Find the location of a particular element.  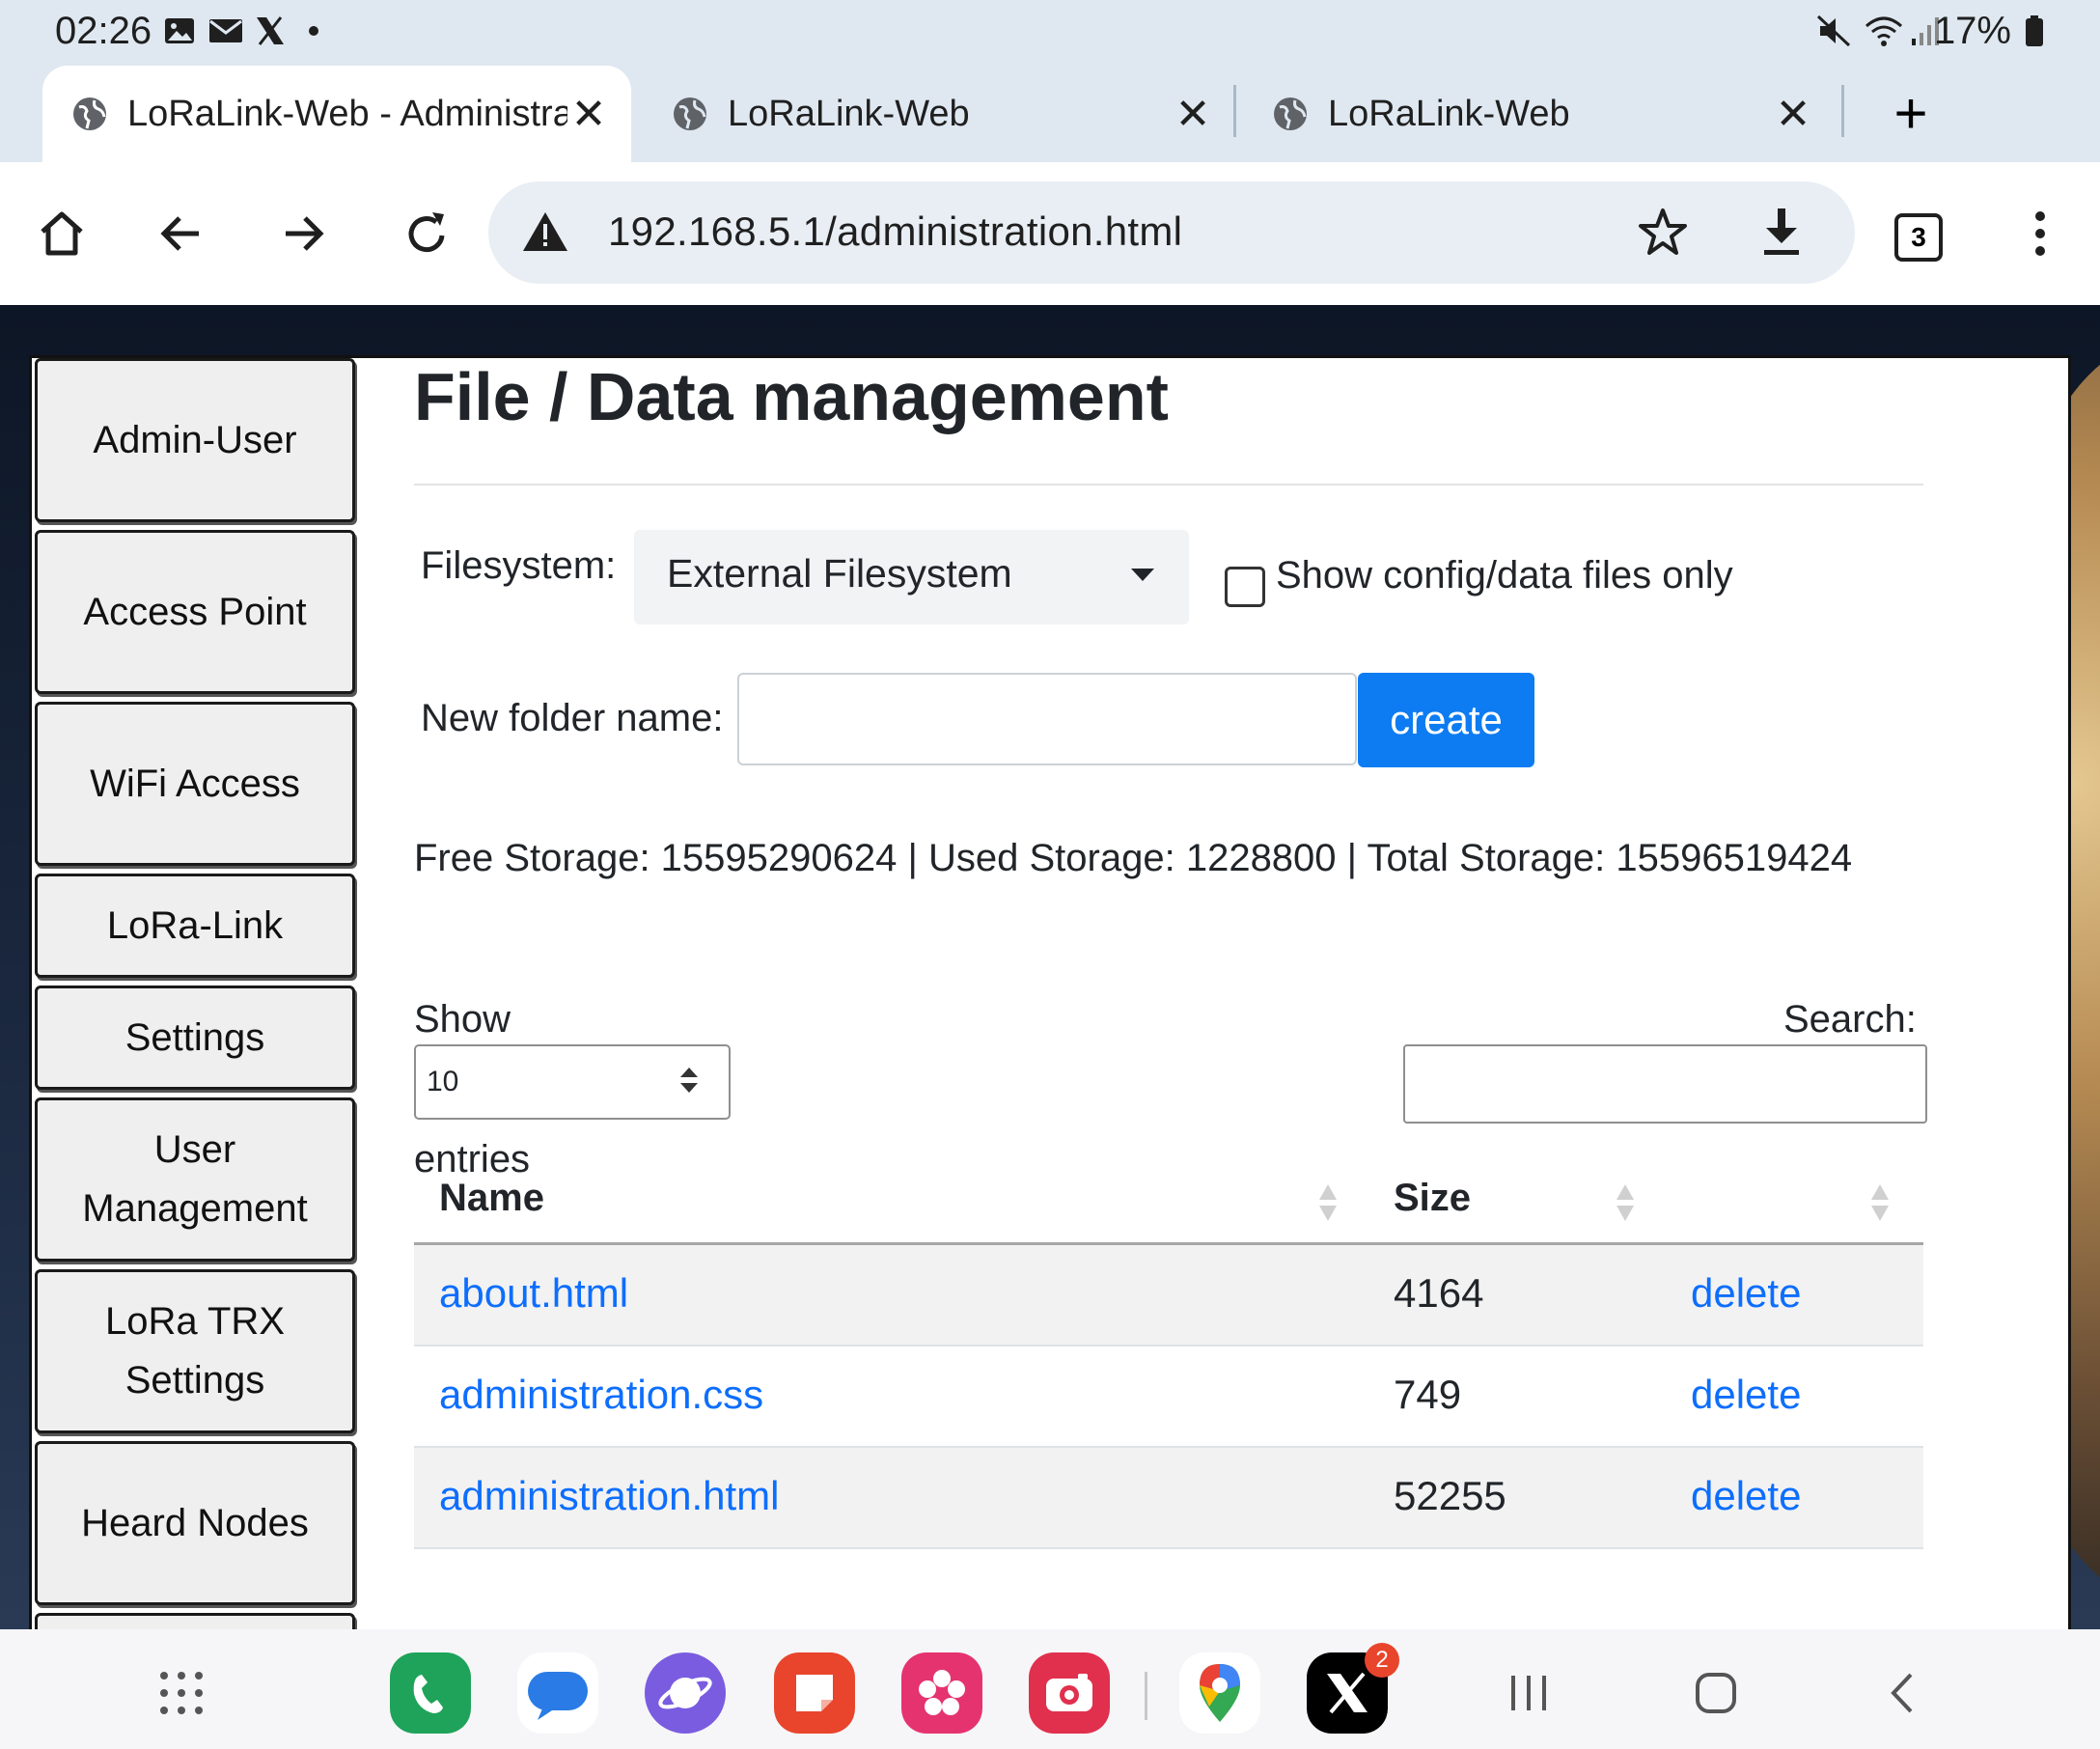

app-drawer-icon is located at coordinates (181, 1693).